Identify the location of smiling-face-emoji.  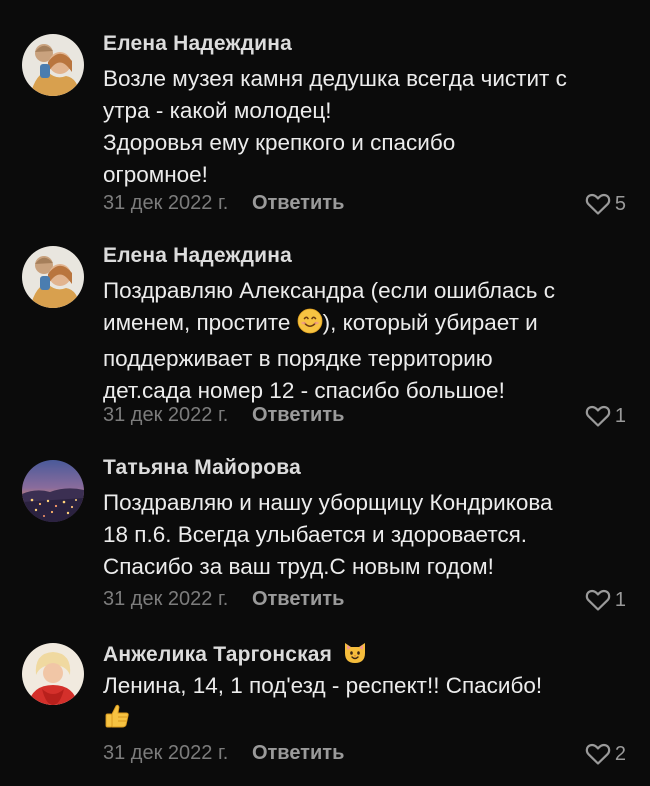
(310, 325).